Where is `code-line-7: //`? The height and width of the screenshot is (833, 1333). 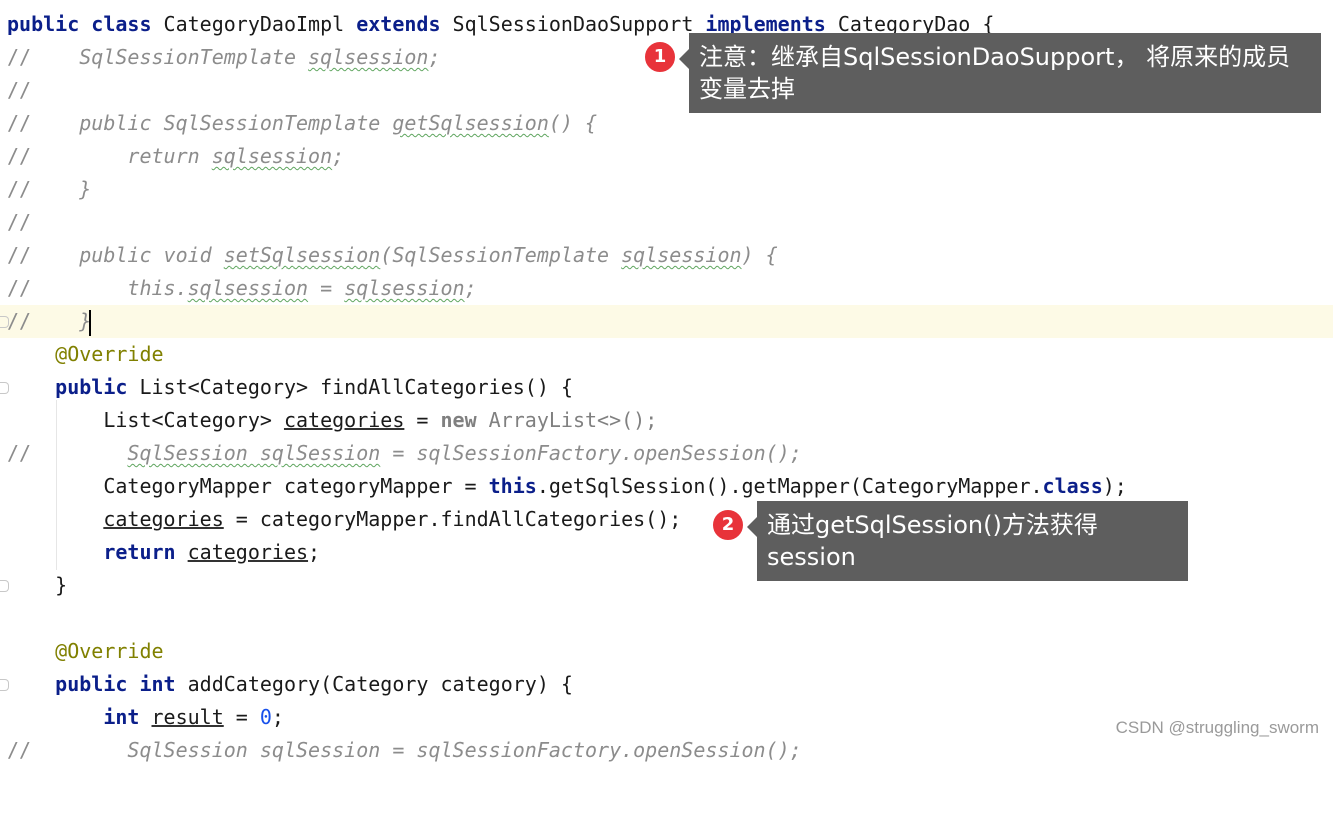 code-line-7: // is located at coordinates (666, 222).